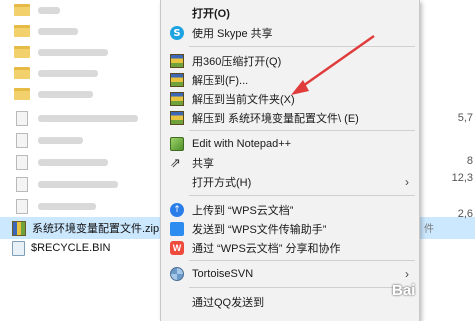 The height and width of the screenshot is (321, 475). What do you see at coordinates (337, 62) in the screenshot?
I see `arrow-shaft` at bounding box center [337, 62].